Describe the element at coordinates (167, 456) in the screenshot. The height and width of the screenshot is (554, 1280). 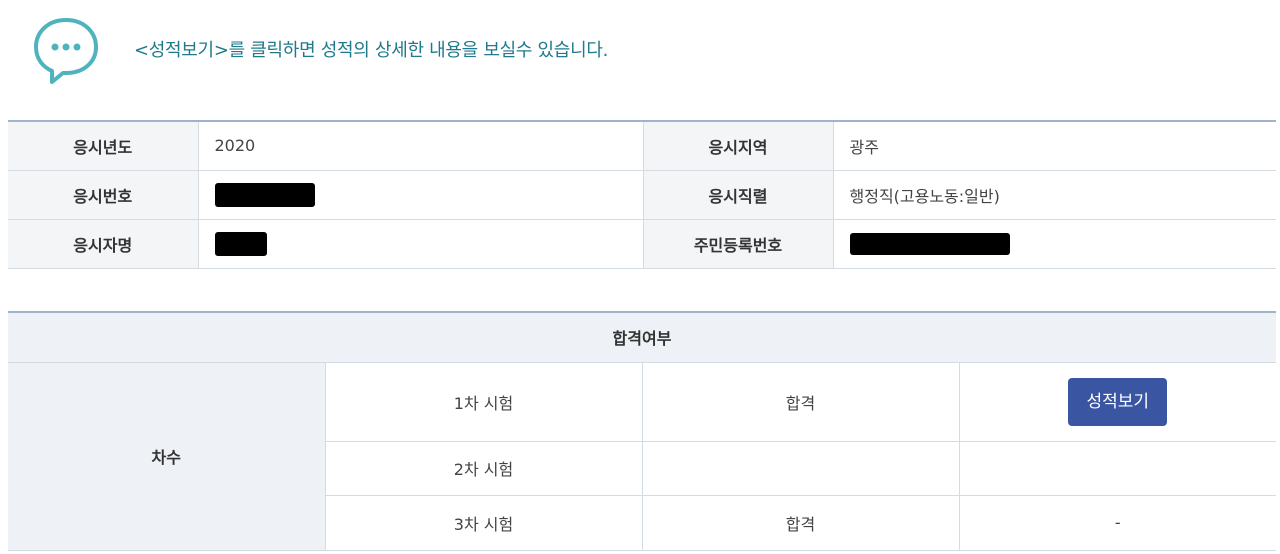
I see `round-label: 차수` at that location.